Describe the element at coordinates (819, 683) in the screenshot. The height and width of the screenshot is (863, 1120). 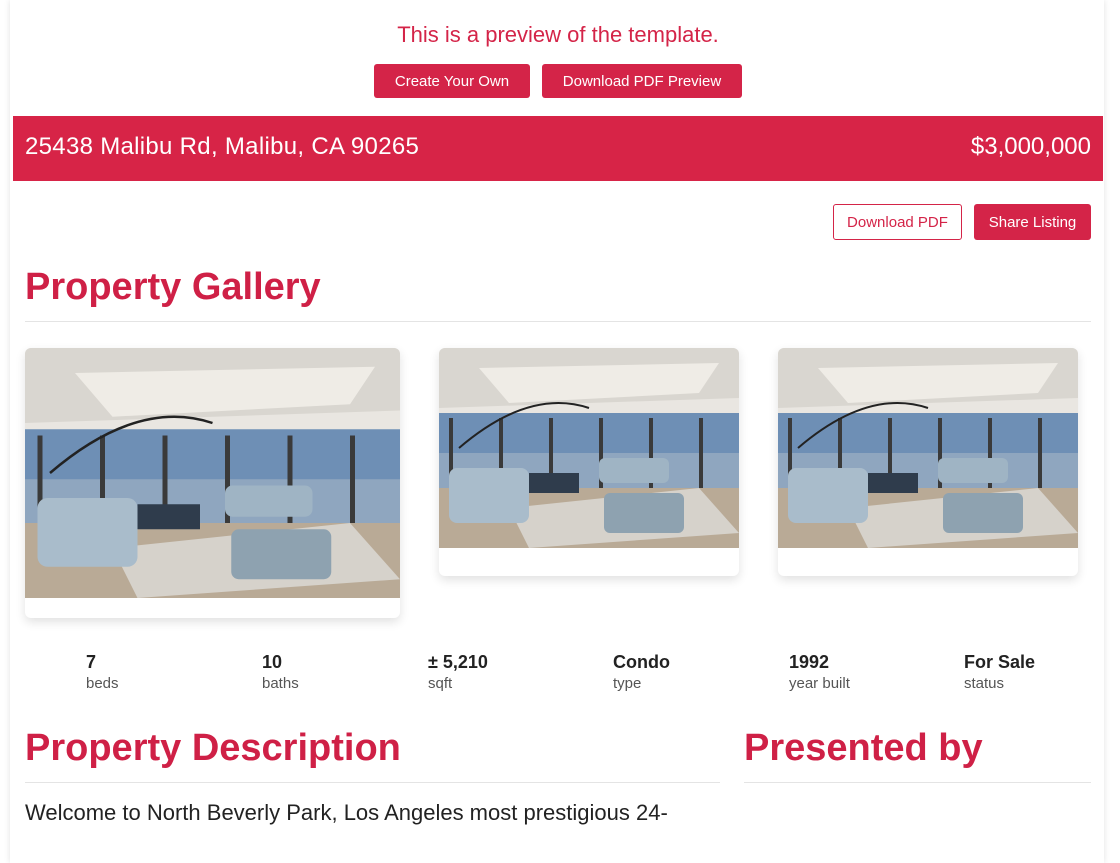
I see `stat-label: year built` at that location.